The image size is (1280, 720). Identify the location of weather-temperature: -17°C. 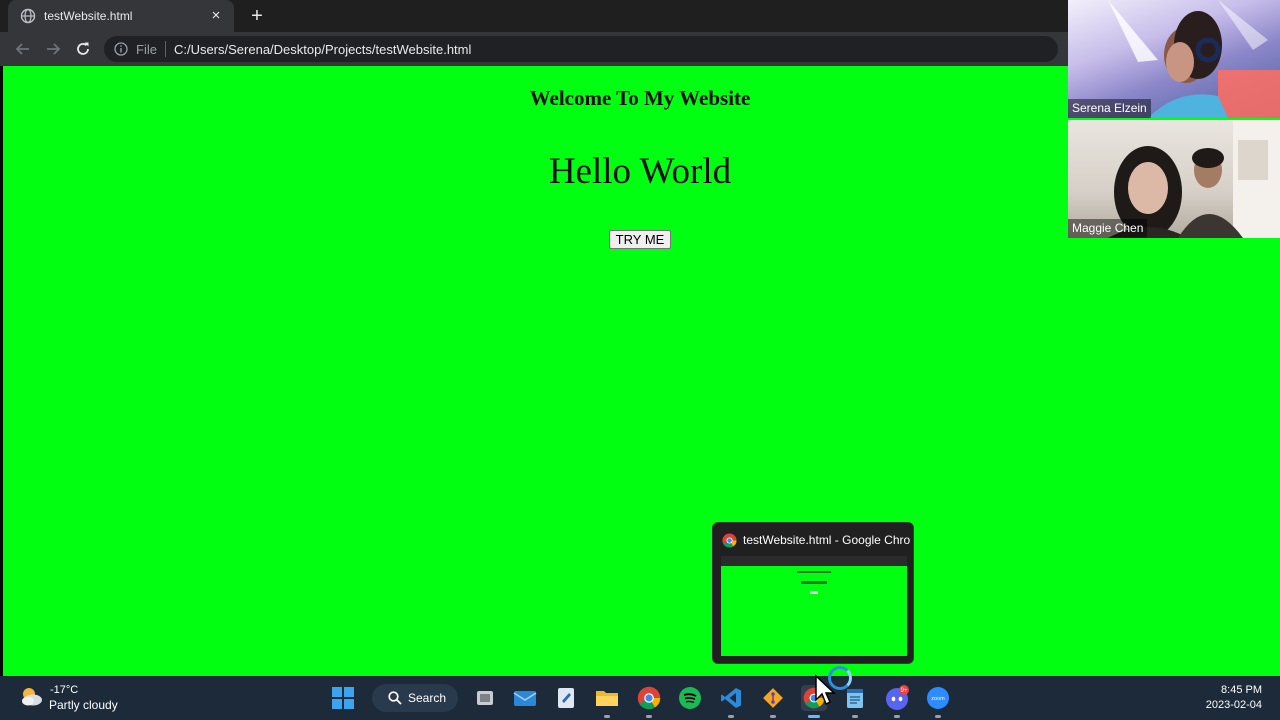
(64, 690).